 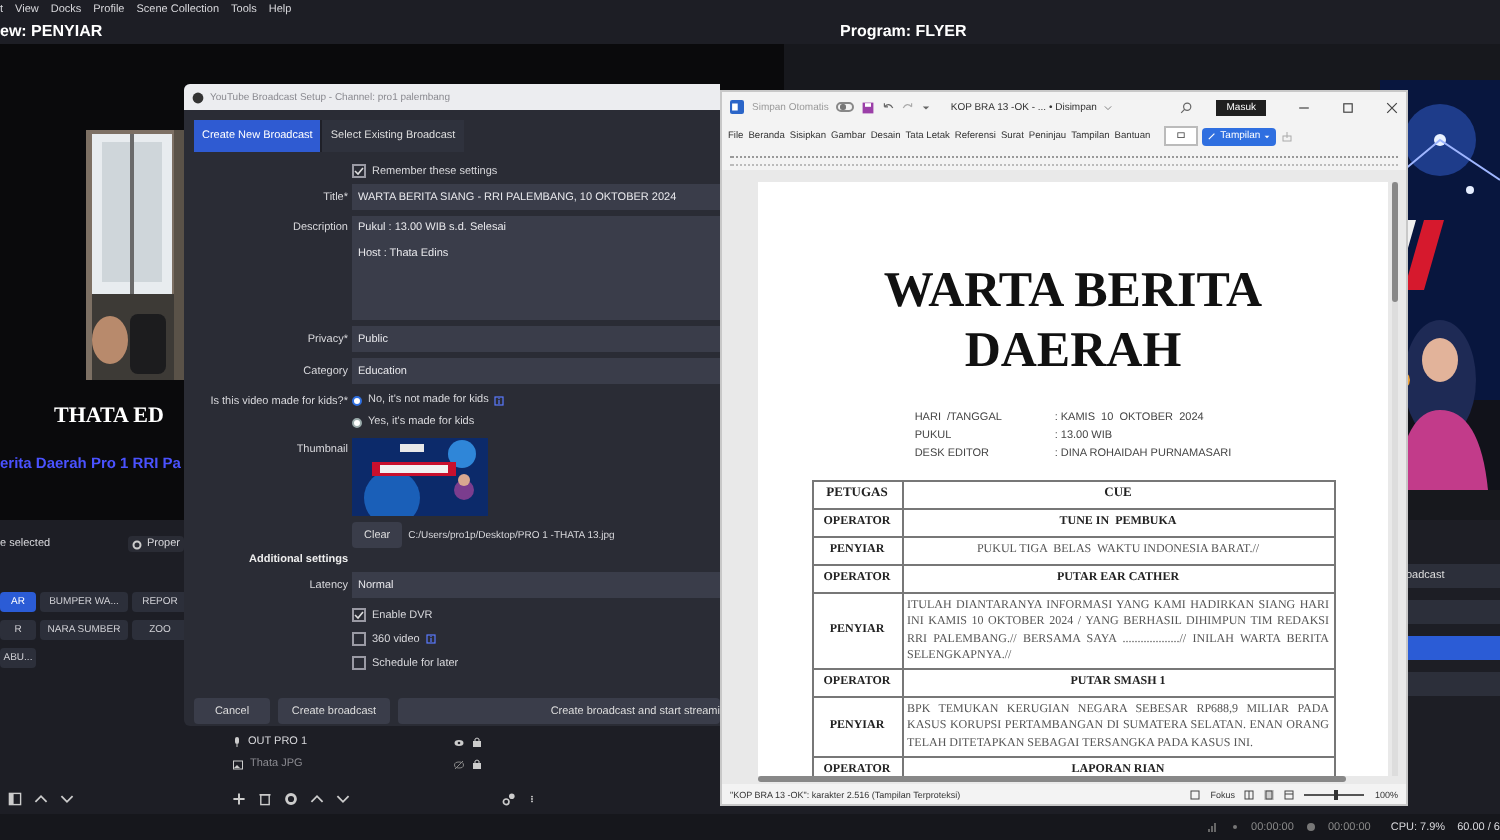 What do you see at coordinates (1269, 794) in the screenshot?
I see `print-layout-icon` at bounding box center [1269, 794].